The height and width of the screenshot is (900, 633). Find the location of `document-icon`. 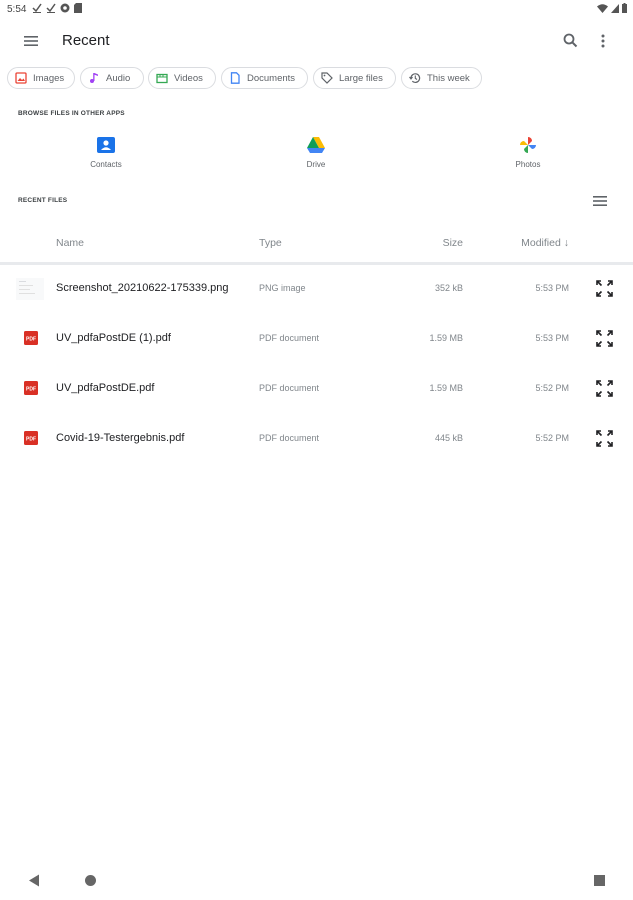

document-icon is located at coordinates (235, 78).